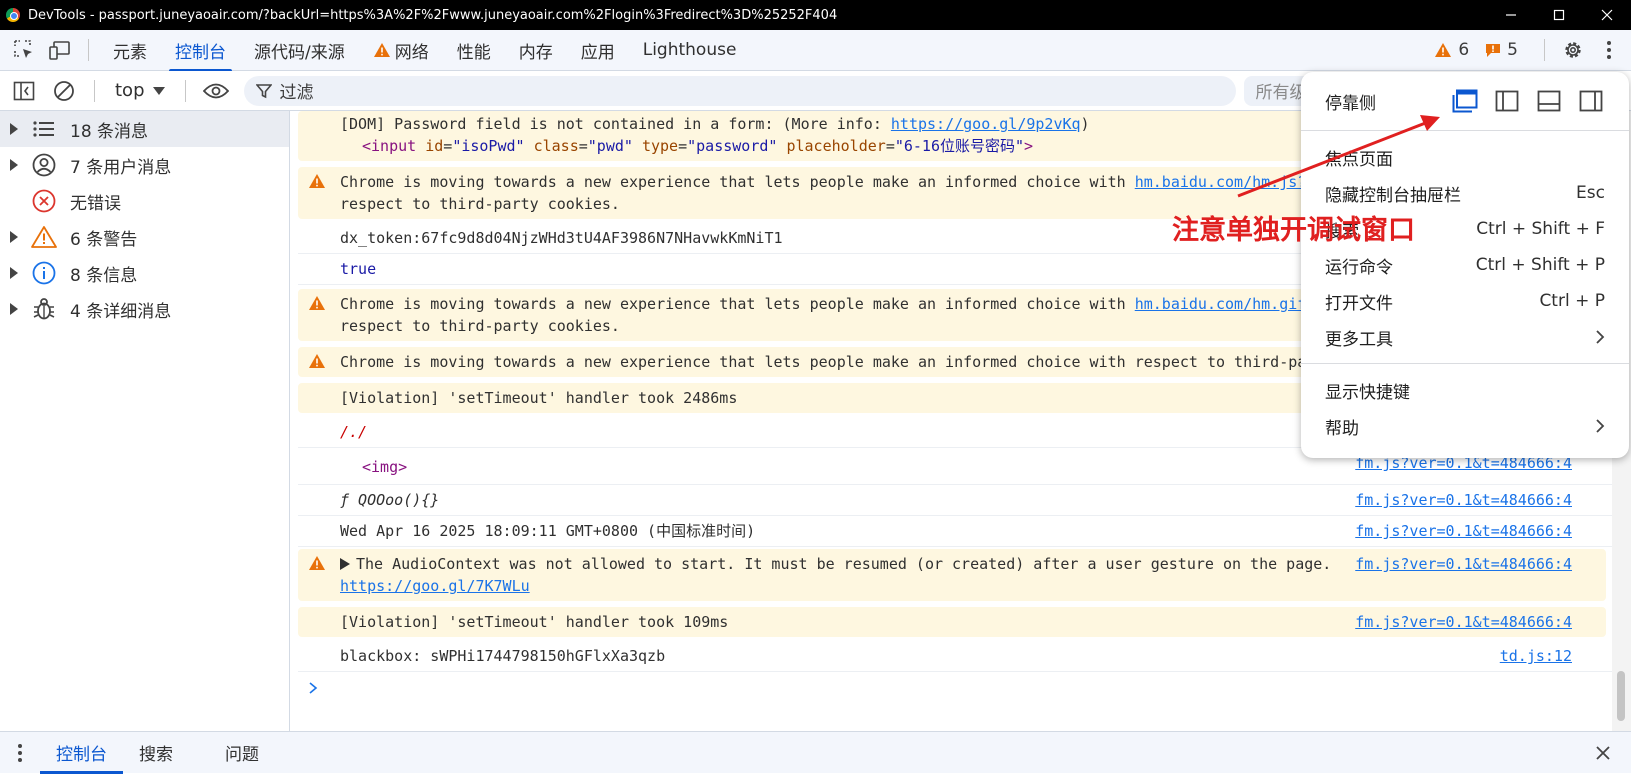 This screenshot has height=774, width=1631. I want to click on dock-left-button, so click(1507, 101).